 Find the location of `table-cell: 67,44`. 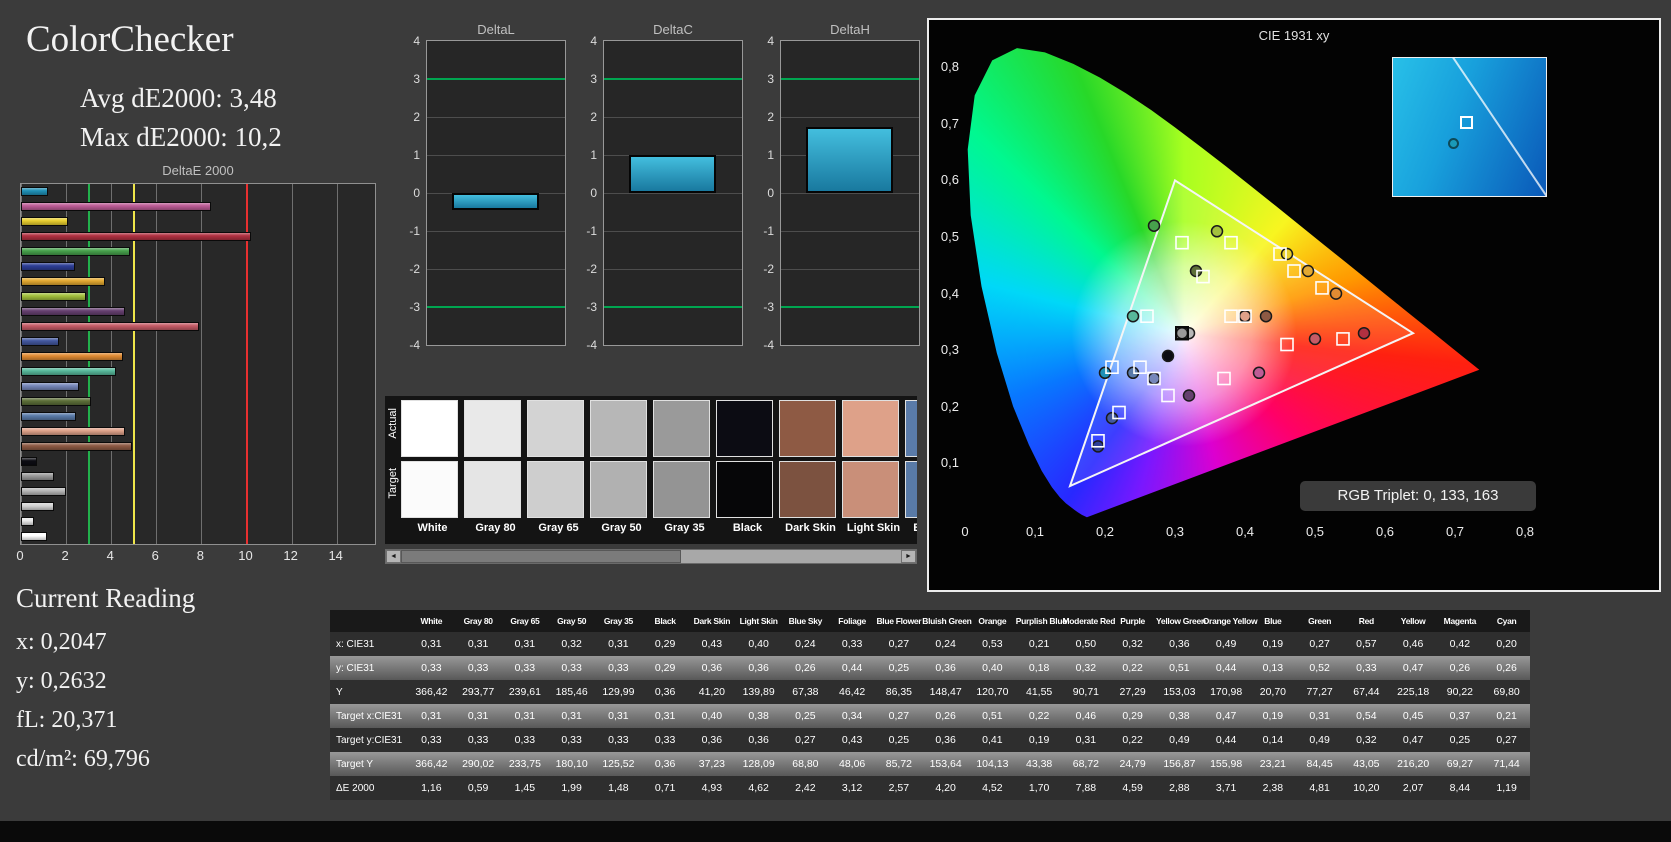

table-cell: 67,44 is located at coordinates (1366, 692).